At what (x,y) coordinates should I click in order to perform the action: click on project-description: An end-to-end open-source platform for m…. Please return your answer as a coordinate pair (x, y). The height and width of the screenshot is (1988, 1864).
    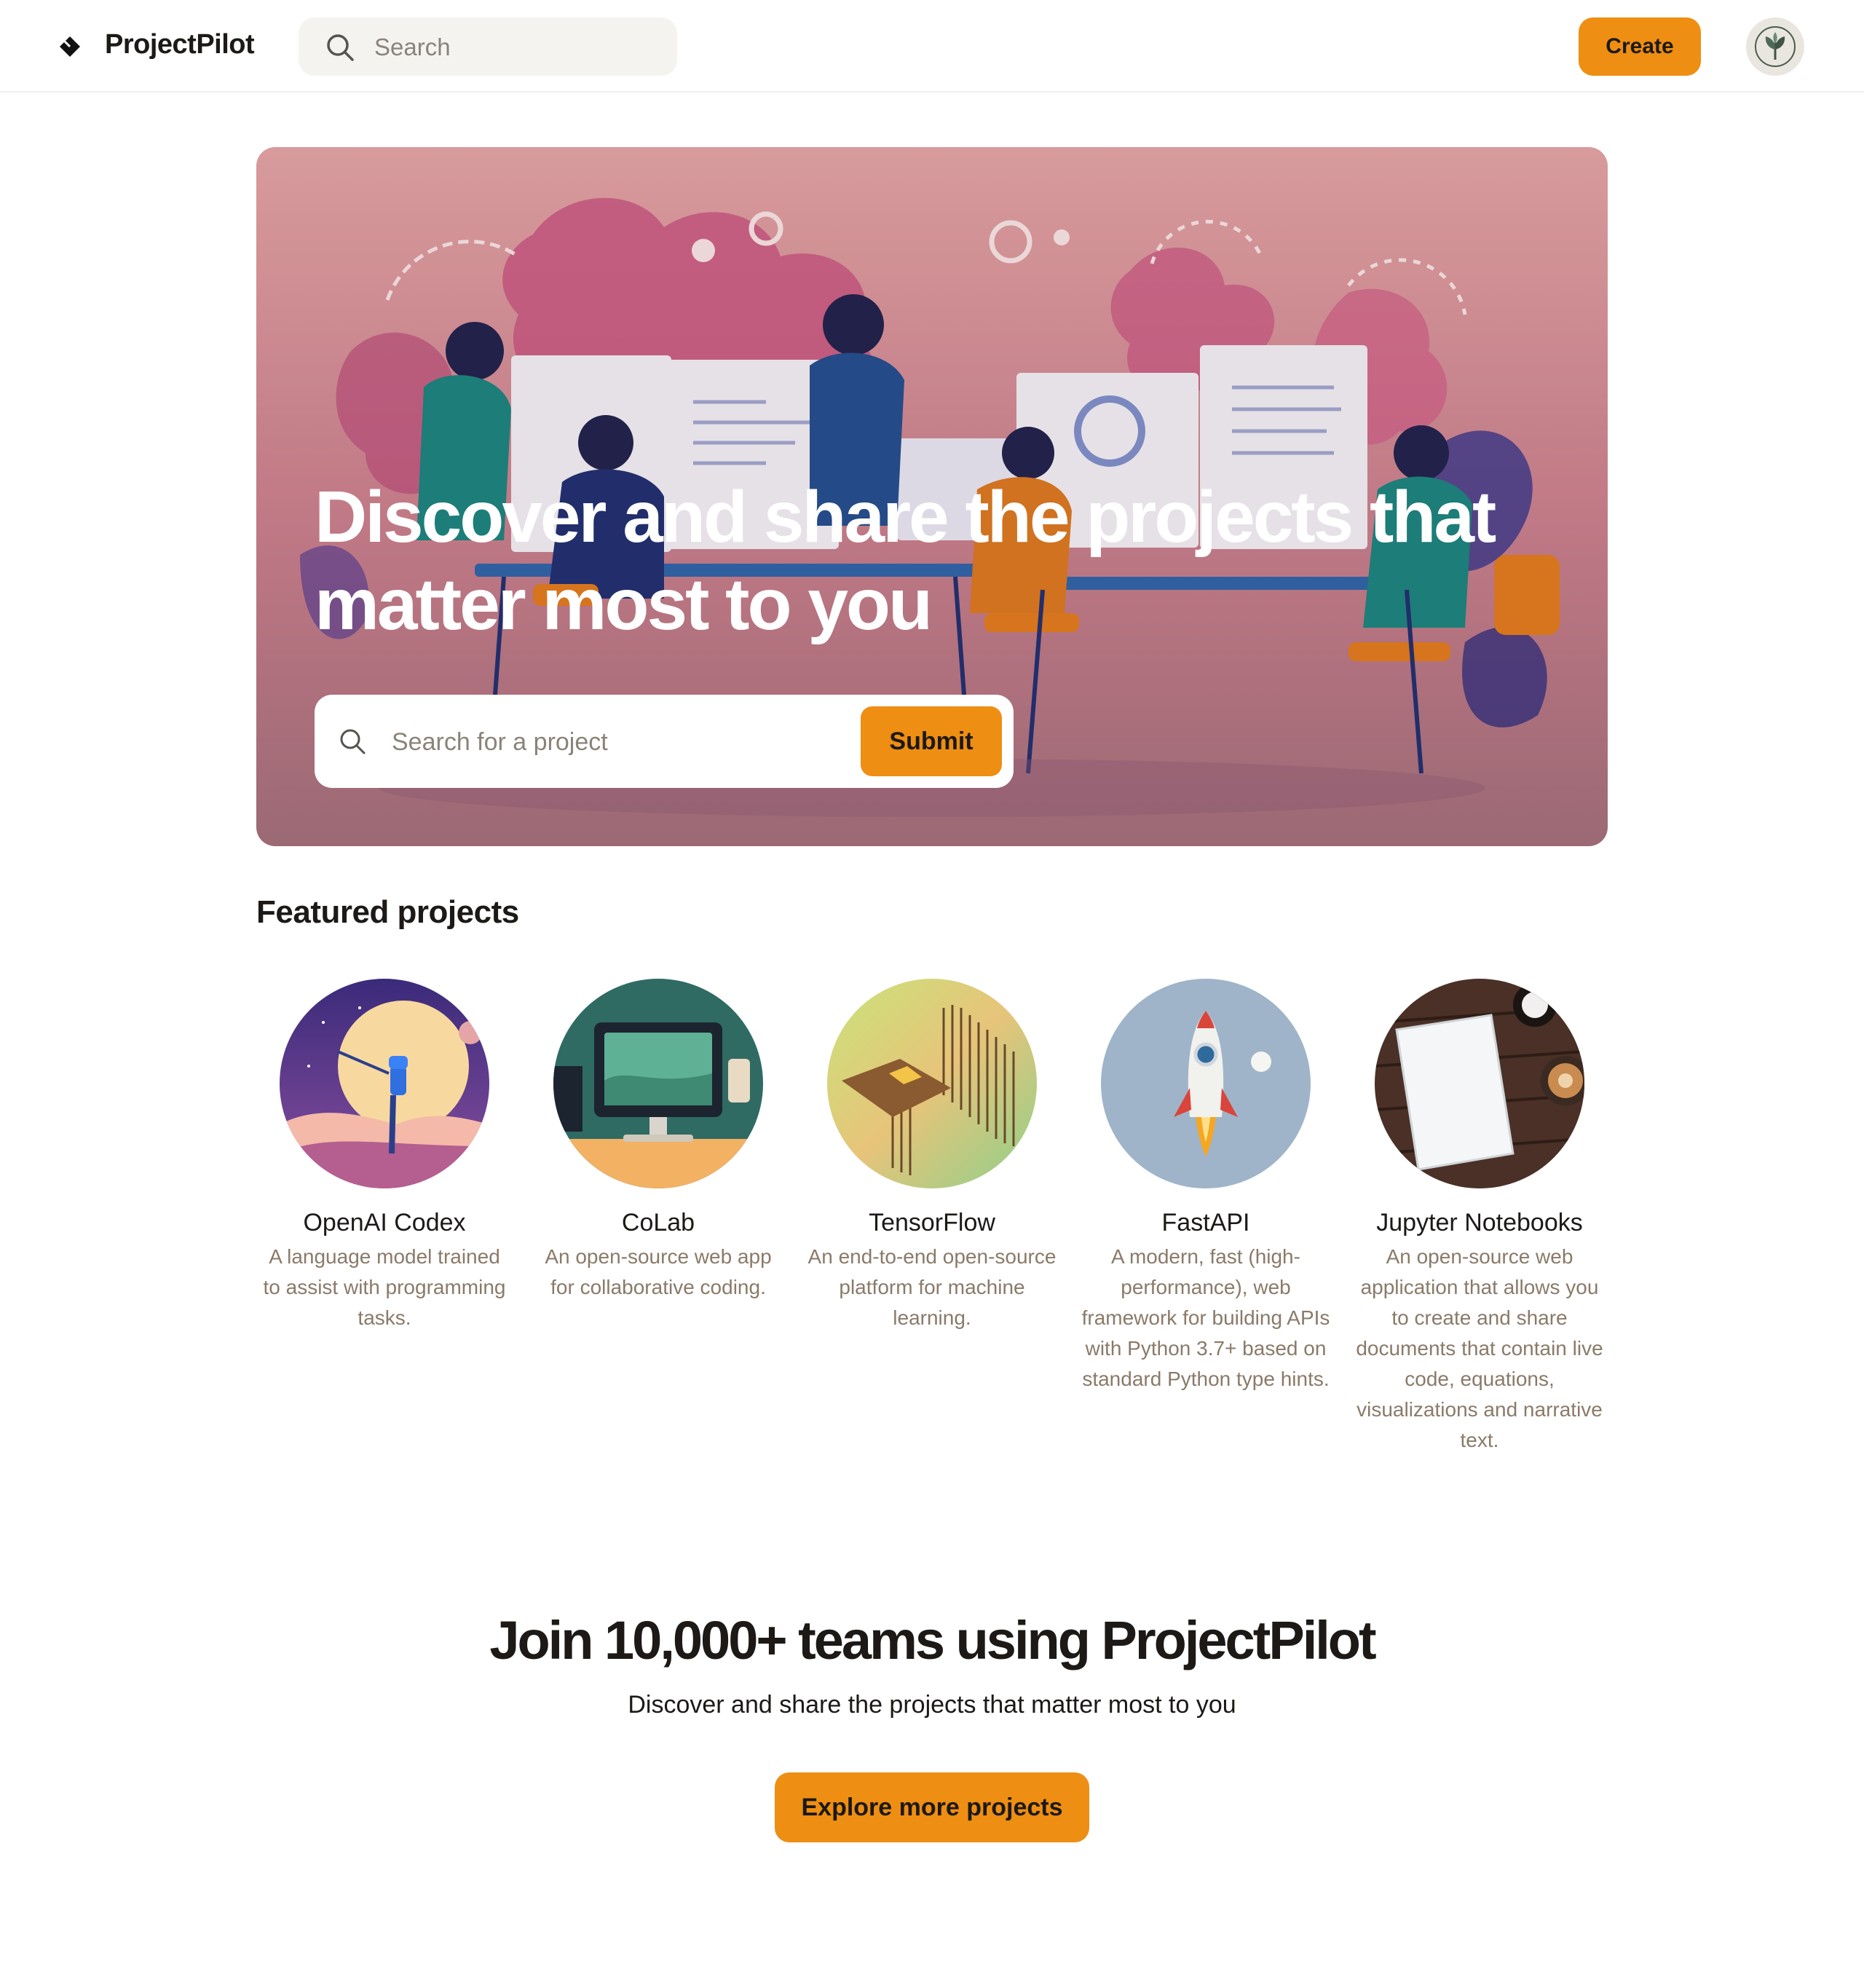
    Looking at the image, I should click on (932, 1287).